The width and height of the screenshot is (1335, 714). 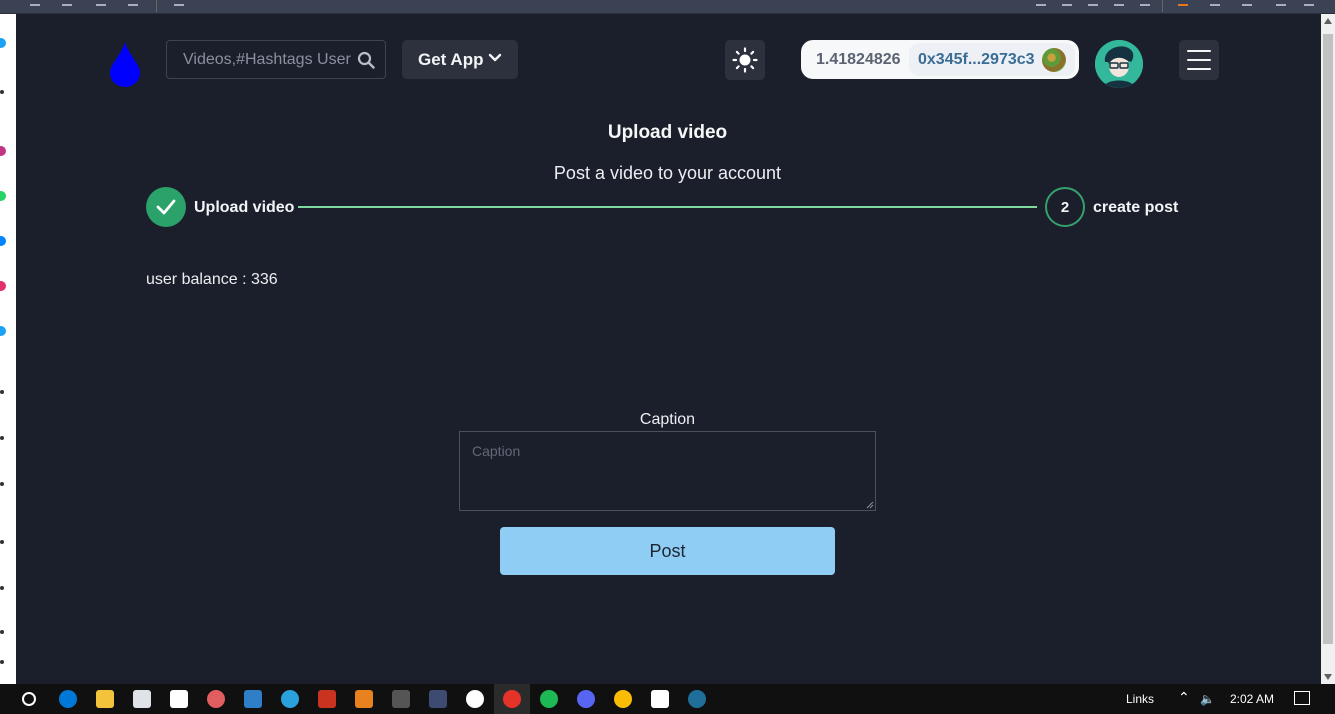 I want to click on step-2-label: create post, so click(x=1136, y=207).